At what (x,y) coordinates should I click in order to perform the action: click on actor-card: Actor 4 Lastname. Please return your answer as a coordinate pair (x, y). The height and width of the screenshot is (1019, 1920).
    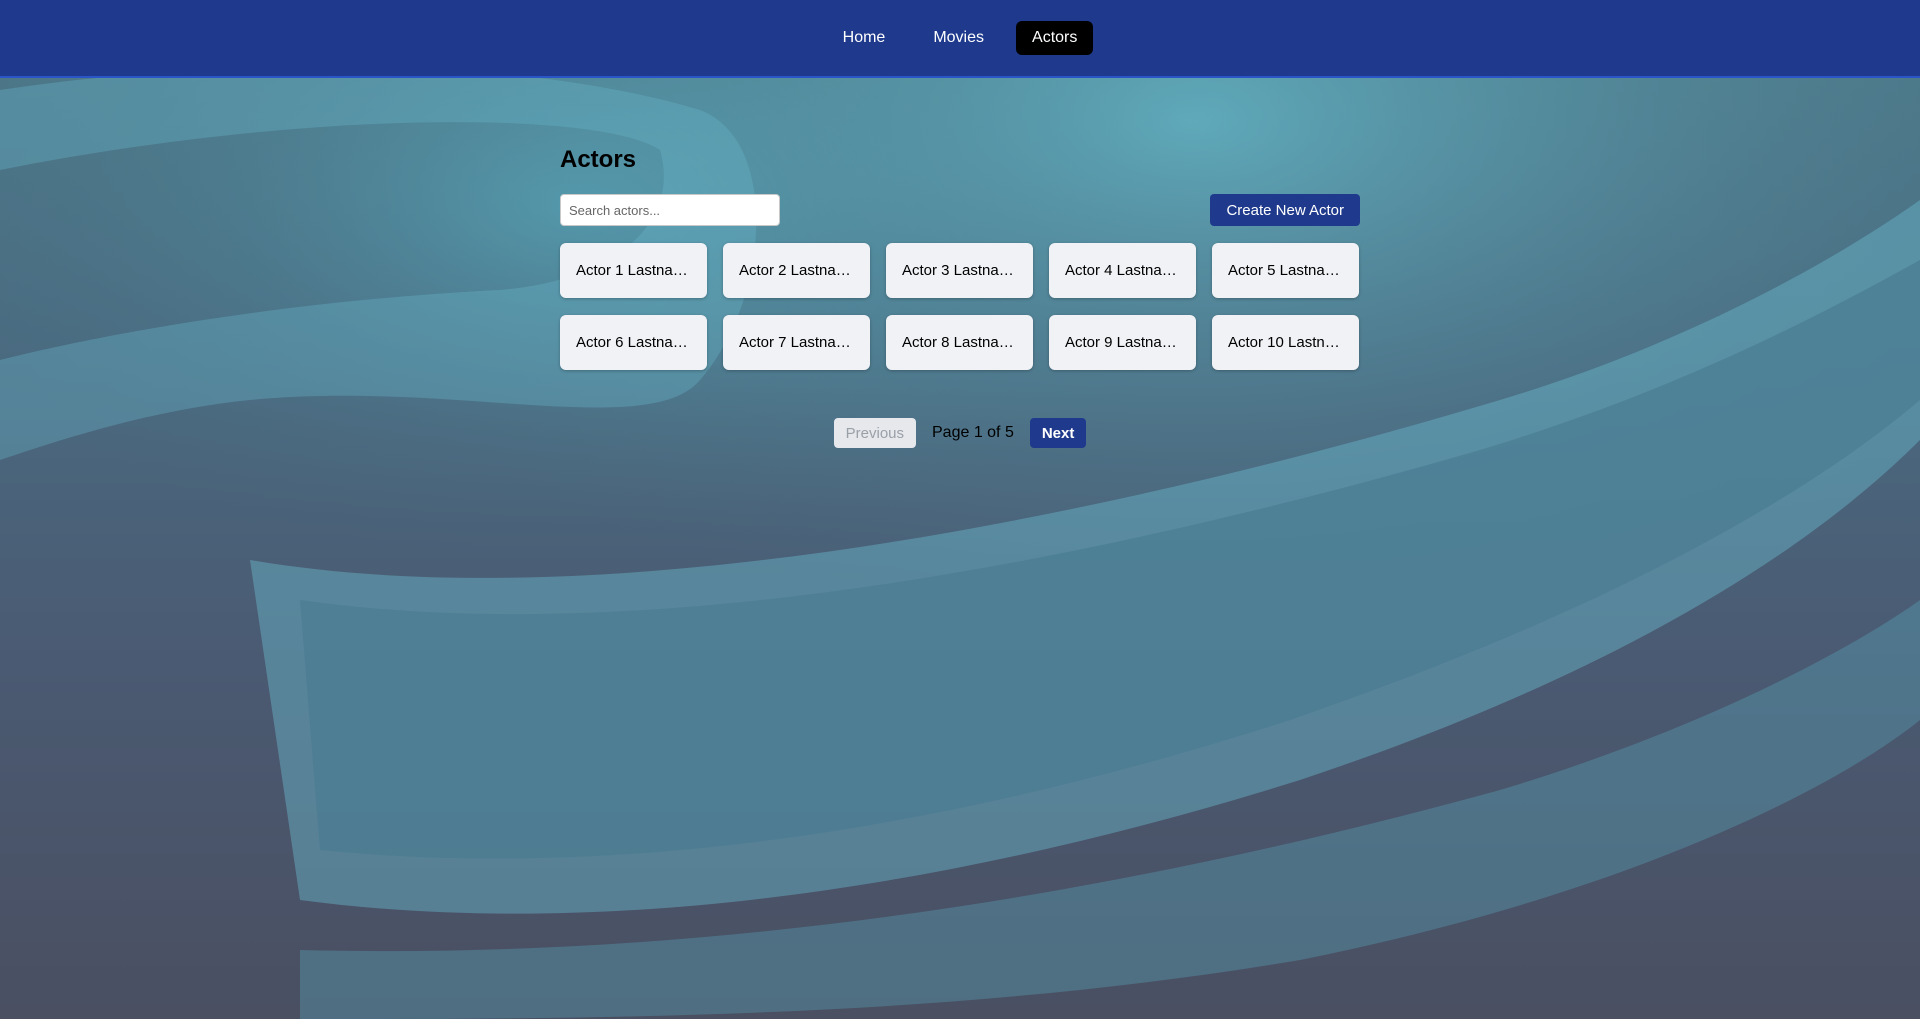
    Looking at the image, I should click on (1122, 270).